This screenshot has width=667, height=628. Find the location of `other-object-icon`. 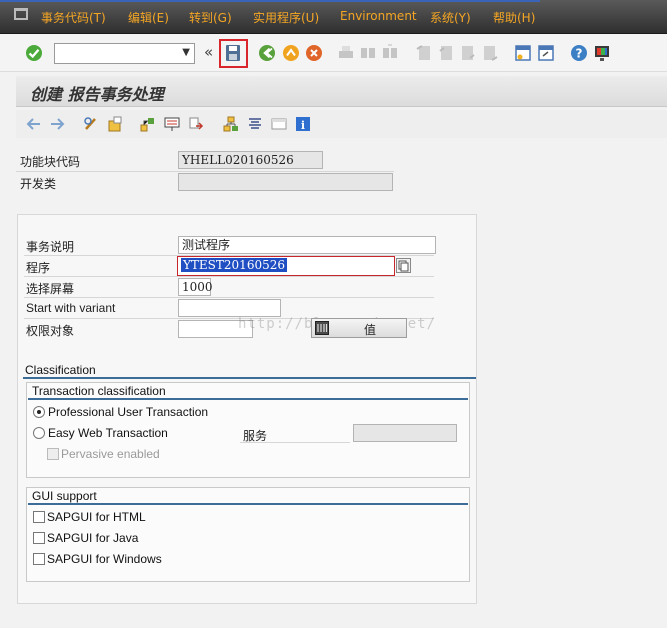

other-object-icon is located at coordinates (115, 124).